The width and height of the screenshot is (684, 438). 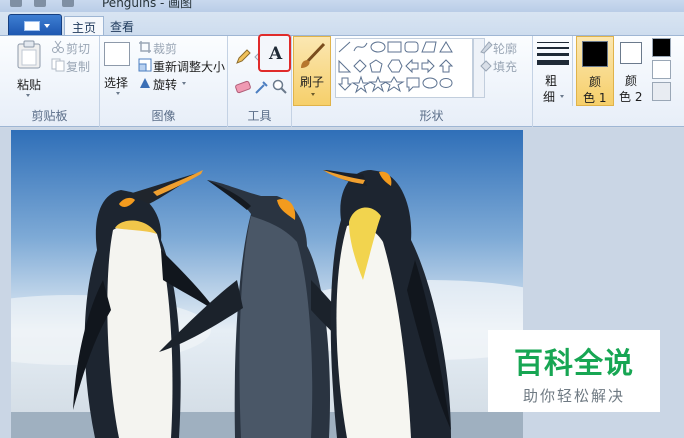 What do you see at coordinates (78, 49) in the screenshot?
I see `cut-label: 剪切` at bounding box center [78, 49].